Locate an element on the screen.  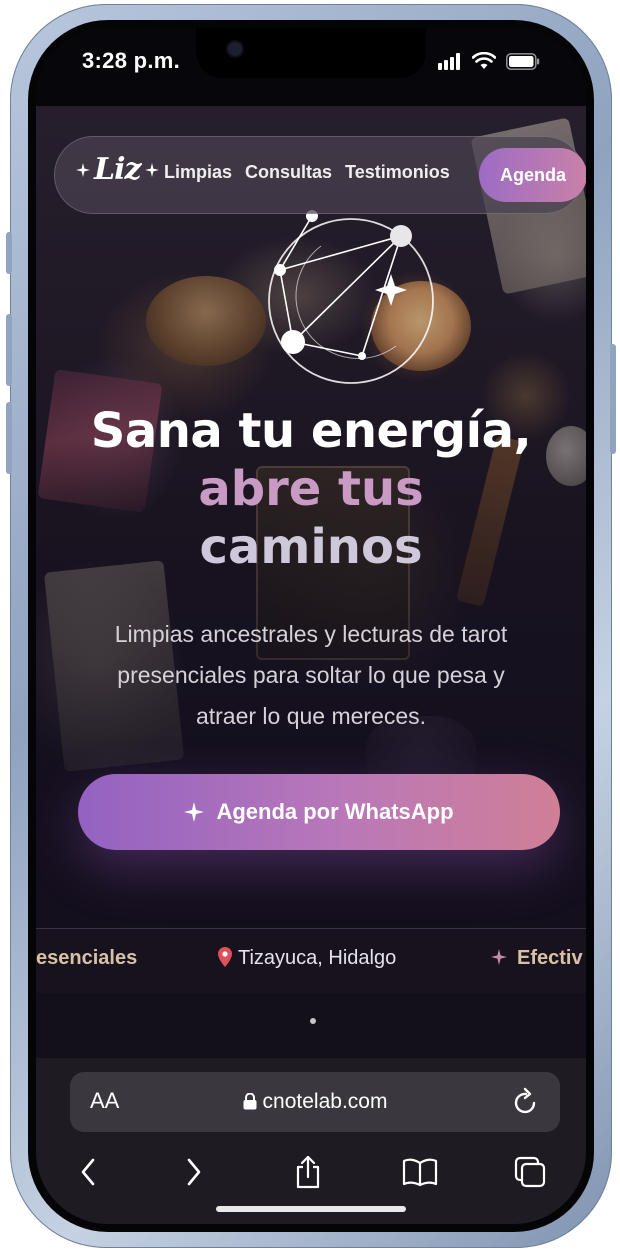
status-icons is located at coordinates (489, 61).